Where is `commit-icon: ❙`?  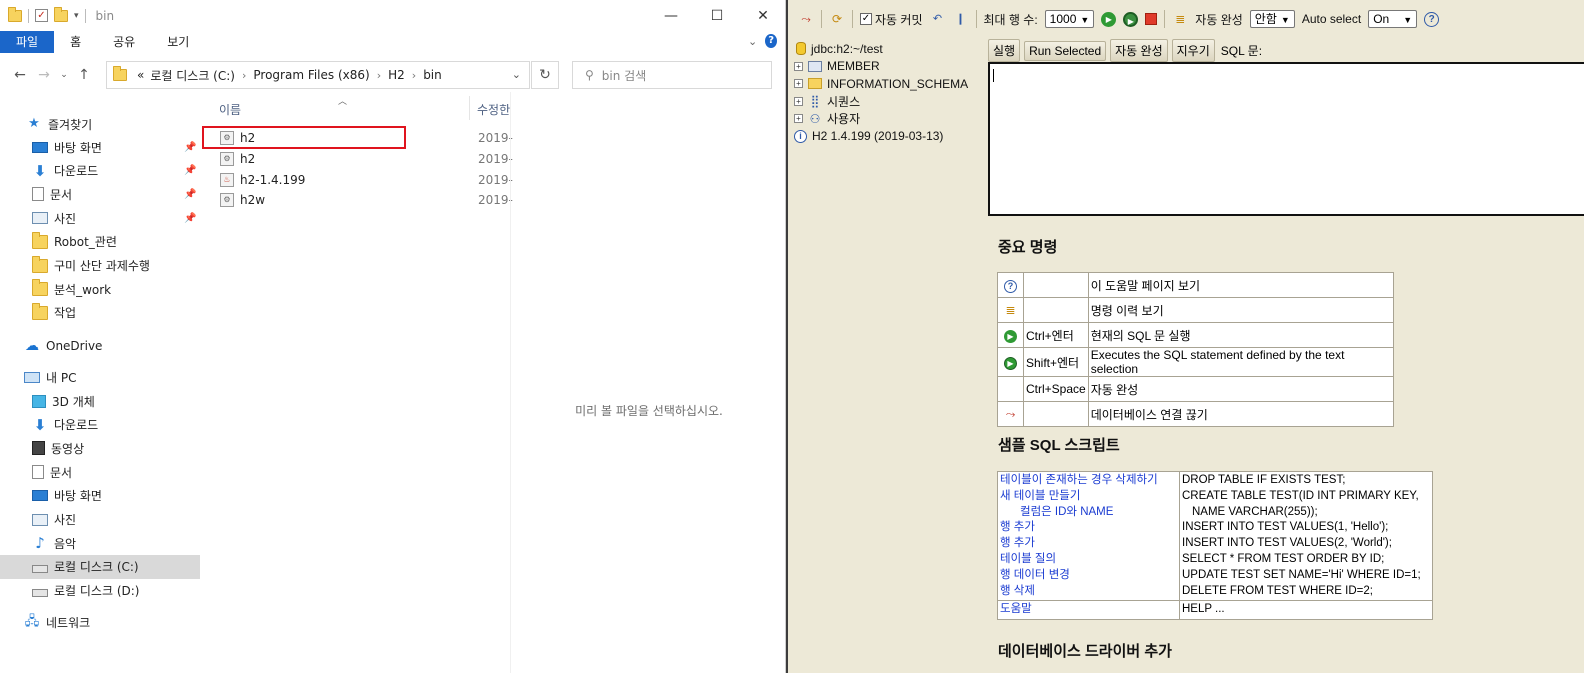 commit-icon: ❙ is located at coordinates (961, 19).